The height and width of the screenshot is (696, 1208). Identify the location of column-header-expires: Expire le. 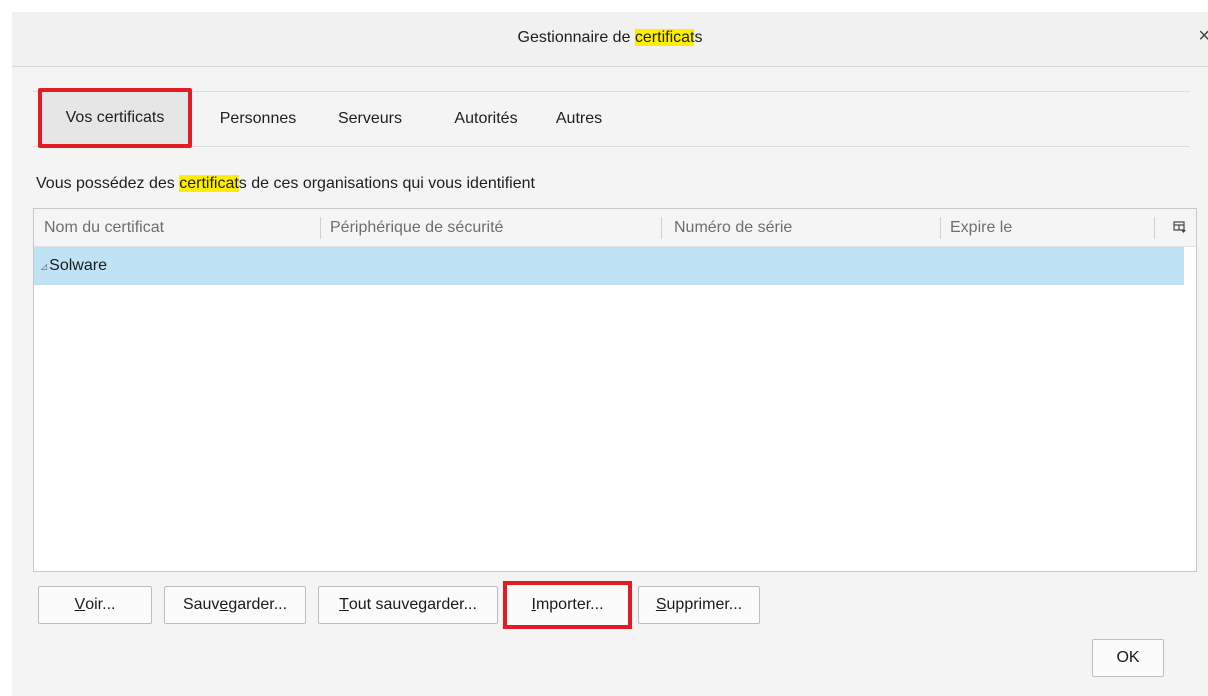
(981, 228).